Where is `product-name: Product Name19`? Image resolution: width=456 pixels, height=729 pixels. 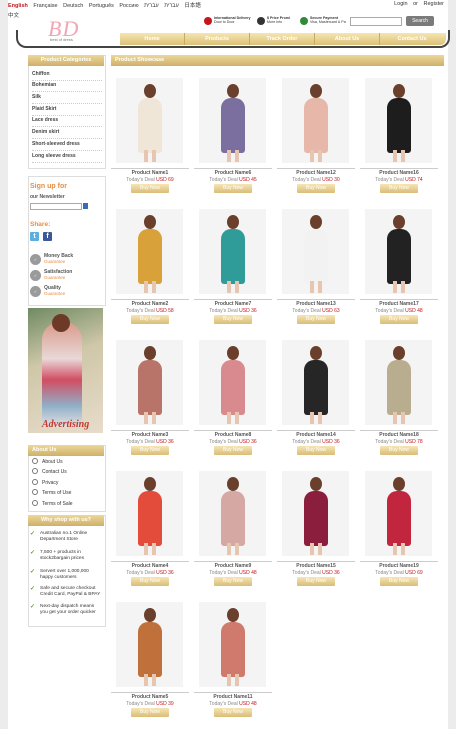 product-name: Product Name19 is located at coordinates (399, 566).